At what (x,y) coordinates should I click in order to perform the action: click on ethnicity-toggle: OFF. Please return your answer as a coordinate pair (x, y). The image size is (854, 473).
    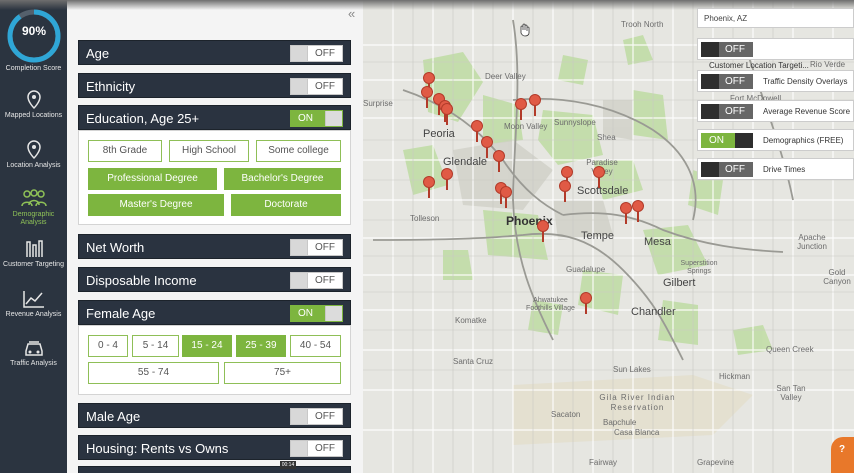
    Looking at the image, I should click on (316, 86).